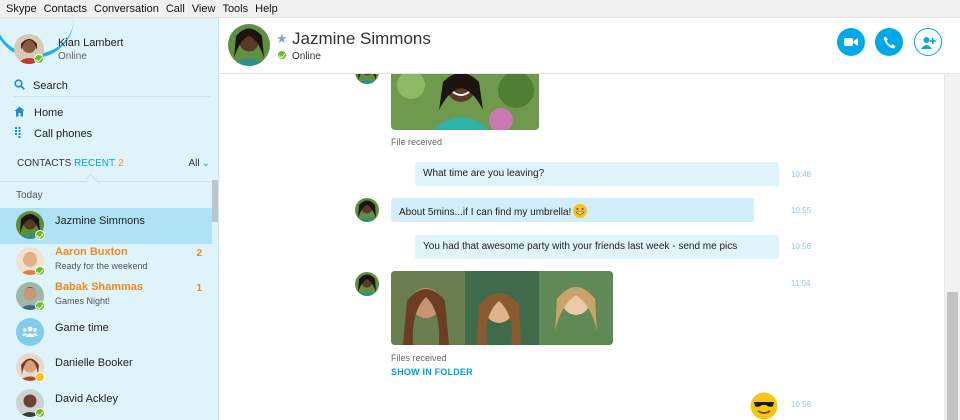 The image size is (960, 420). I want to click on favorite-star-icon: ★, so click(282, 39).